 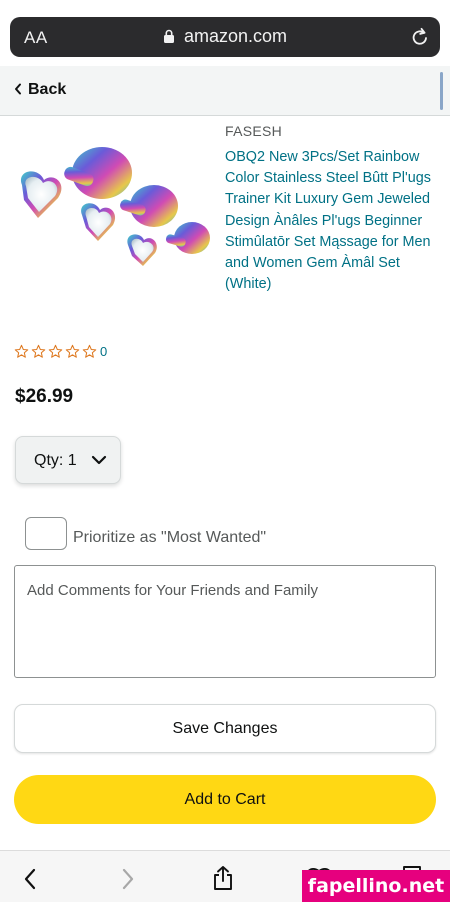 I want to click on back-button: Back, so click(x=40, y=90).